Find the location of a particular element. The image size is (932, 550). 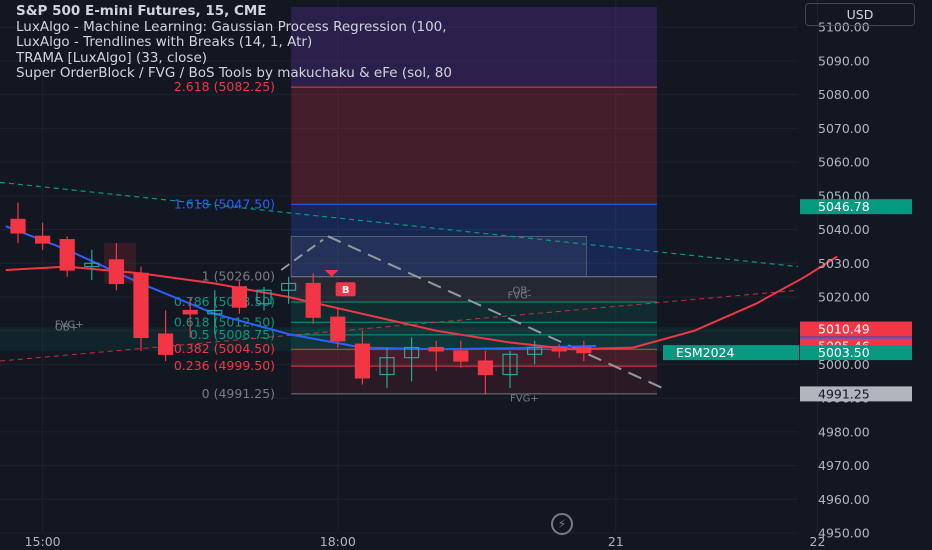

time-tick-label: 15:00 is located at coordinates (43, 541).